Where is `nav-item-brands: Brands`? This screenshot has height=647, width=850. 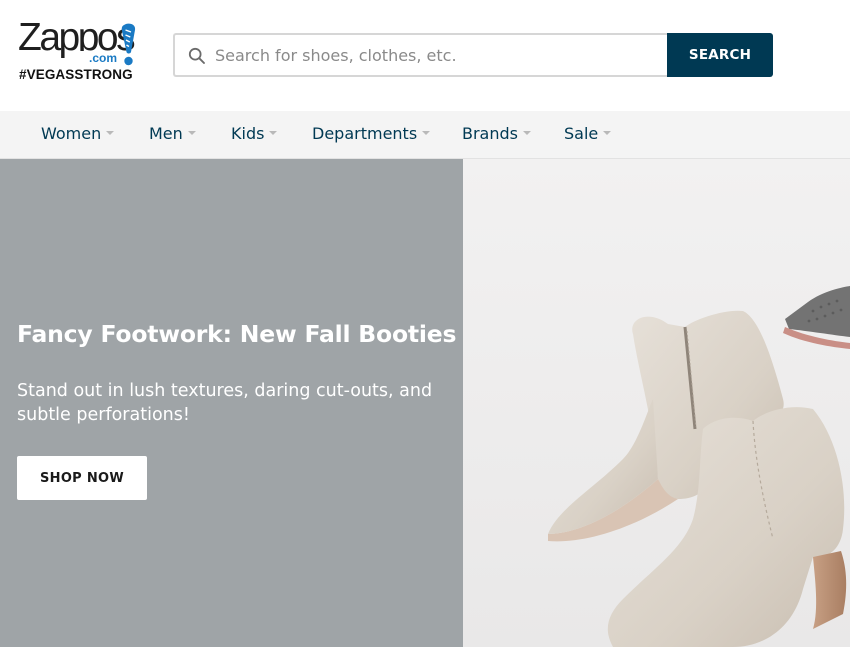
nav-item-brands: Brands is located at coordinates (496, 134).